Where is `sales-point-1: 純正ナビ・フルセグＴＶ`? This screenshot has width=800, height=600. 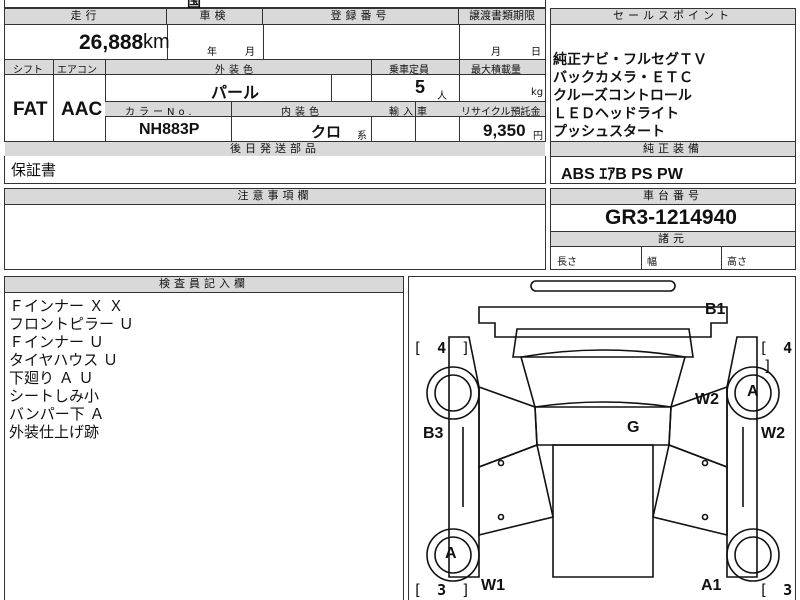 sales-point-1: 純正ナビ・フルセグＴＶ is located at coordinates (630, 60).